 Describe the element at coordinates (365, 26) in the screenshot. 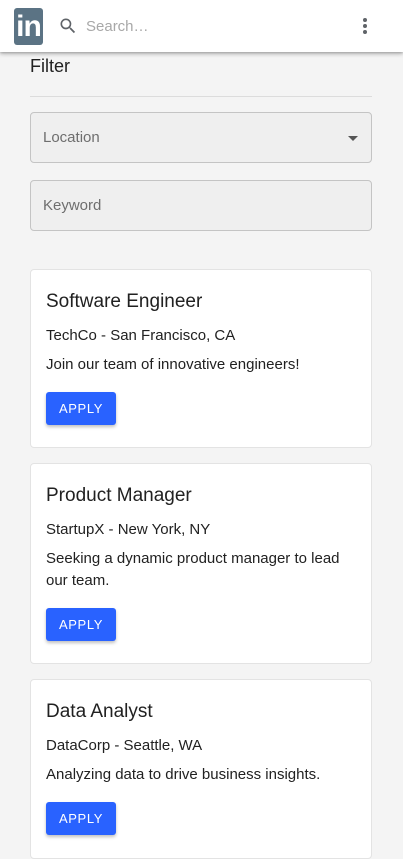

I see `more-vert-icon` at that location.